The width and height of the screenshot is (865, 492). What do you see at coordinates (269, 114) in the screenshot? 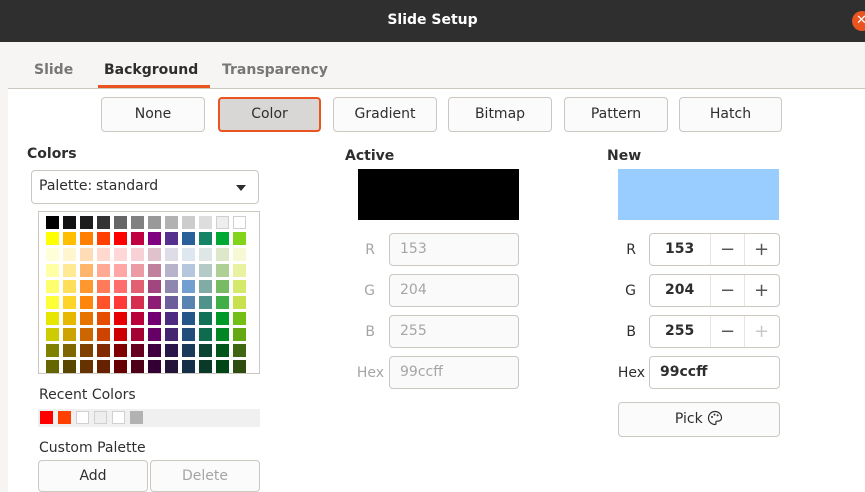
I see `fill-color-button: Color` at bounding box center [269, 114].